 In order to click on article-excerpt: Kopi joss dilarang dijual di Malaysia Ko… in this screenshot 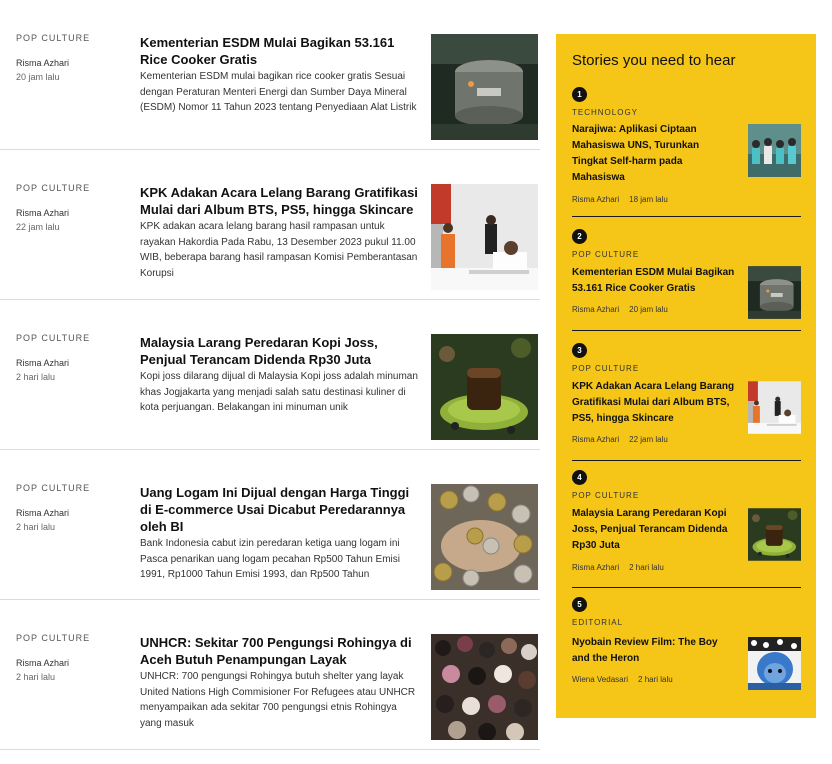, I will do `click(279, 392)`.